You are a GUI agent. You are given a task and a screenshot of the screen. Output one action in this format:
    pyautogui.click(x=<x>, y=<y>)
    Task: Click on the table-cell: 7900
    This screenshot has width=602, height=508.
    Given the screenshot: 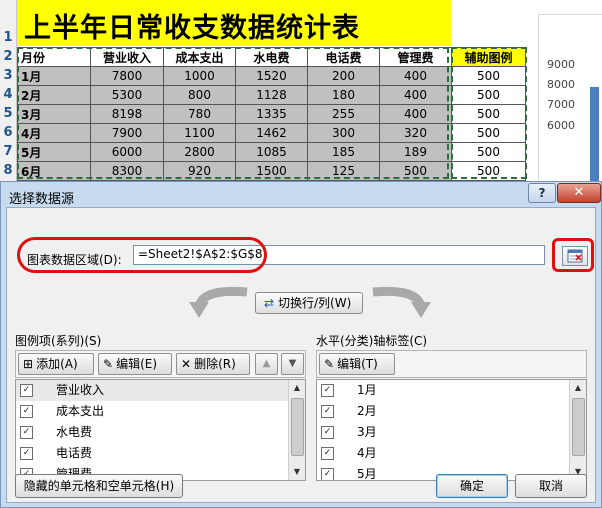 What is the action you would take?
    pyautogui.click(x=127, y=133)
    